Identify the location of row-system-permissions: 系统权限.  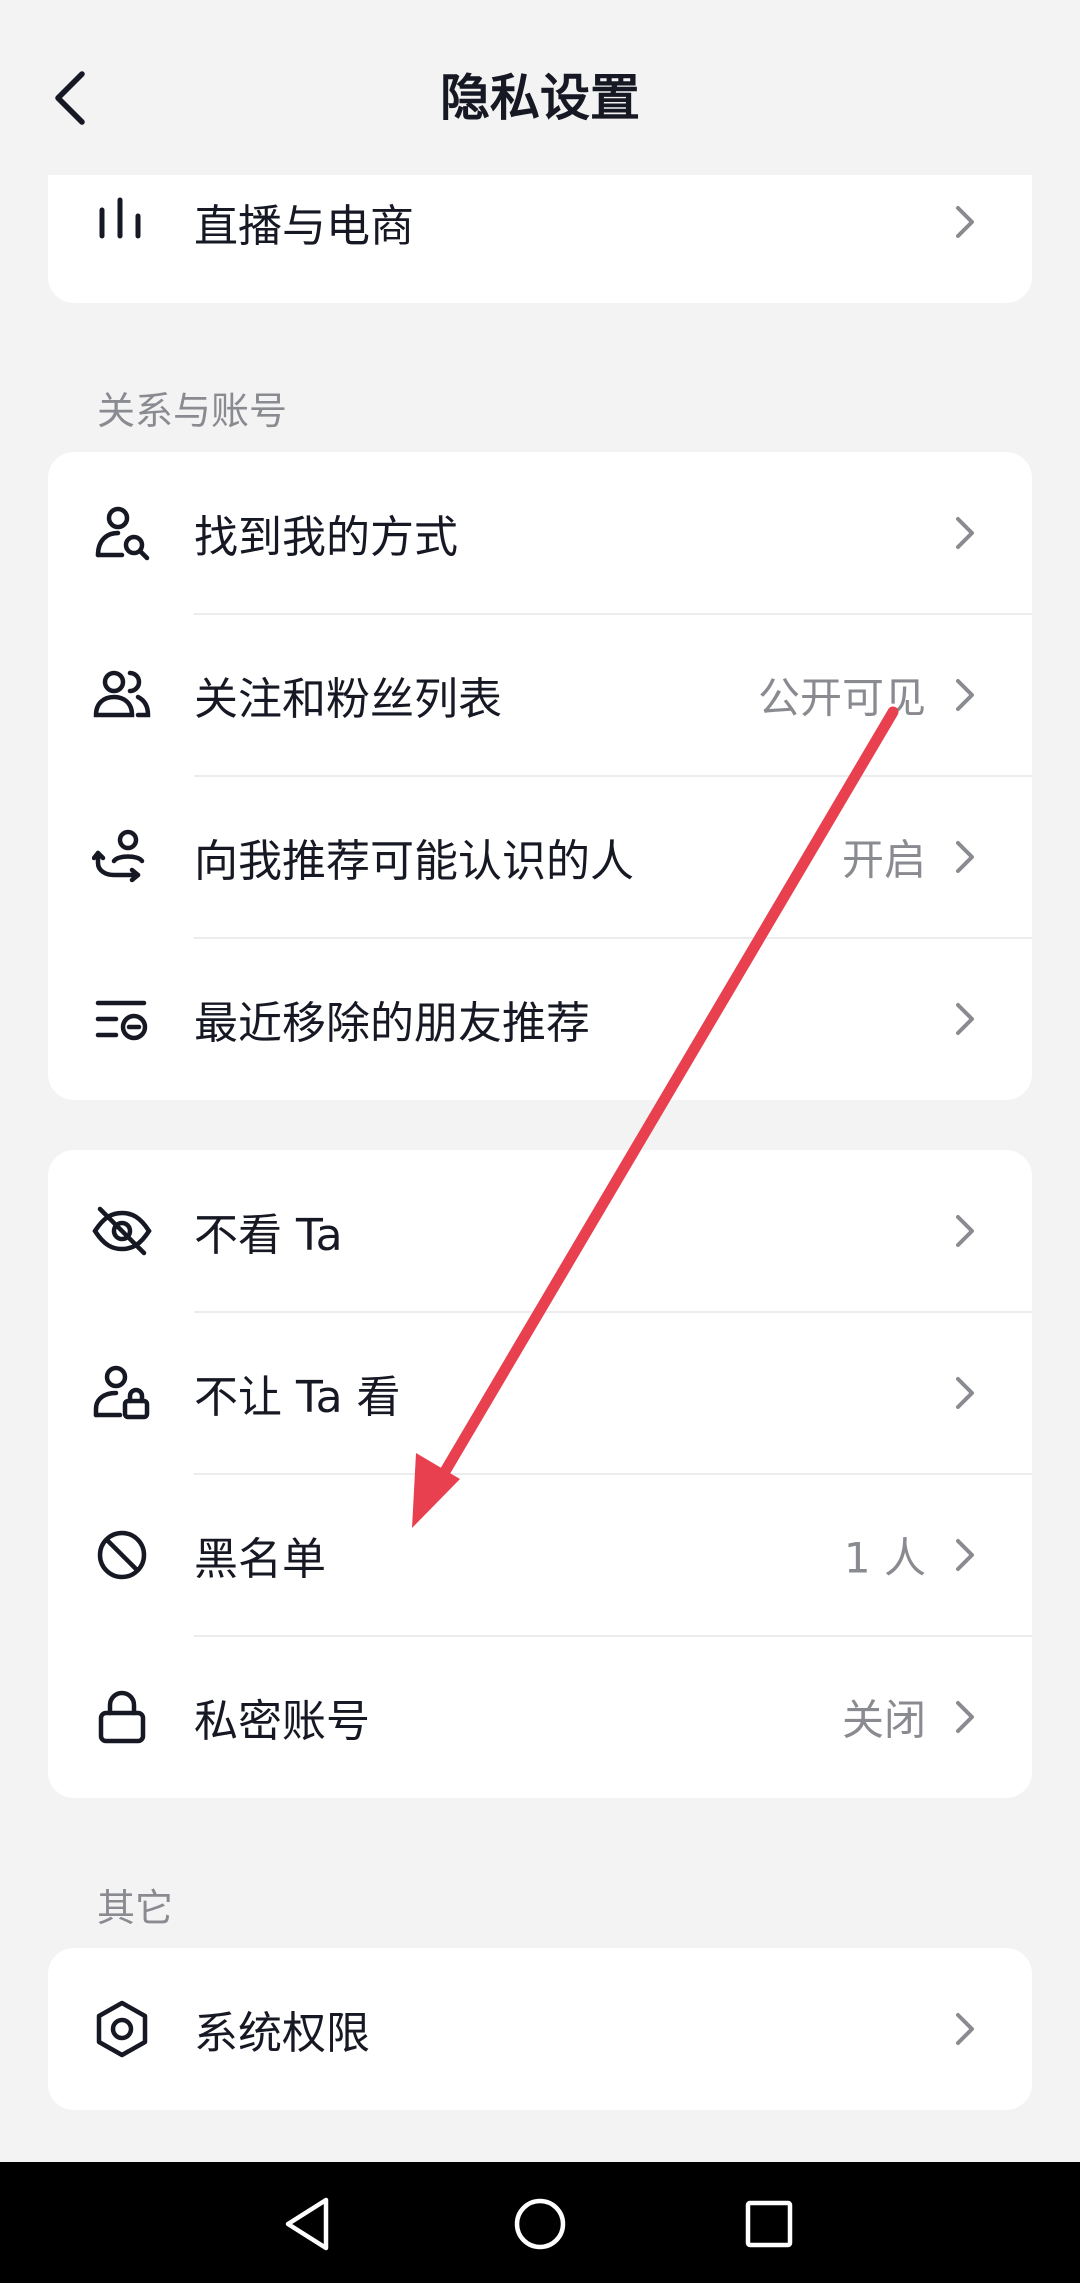
(540, 2029).